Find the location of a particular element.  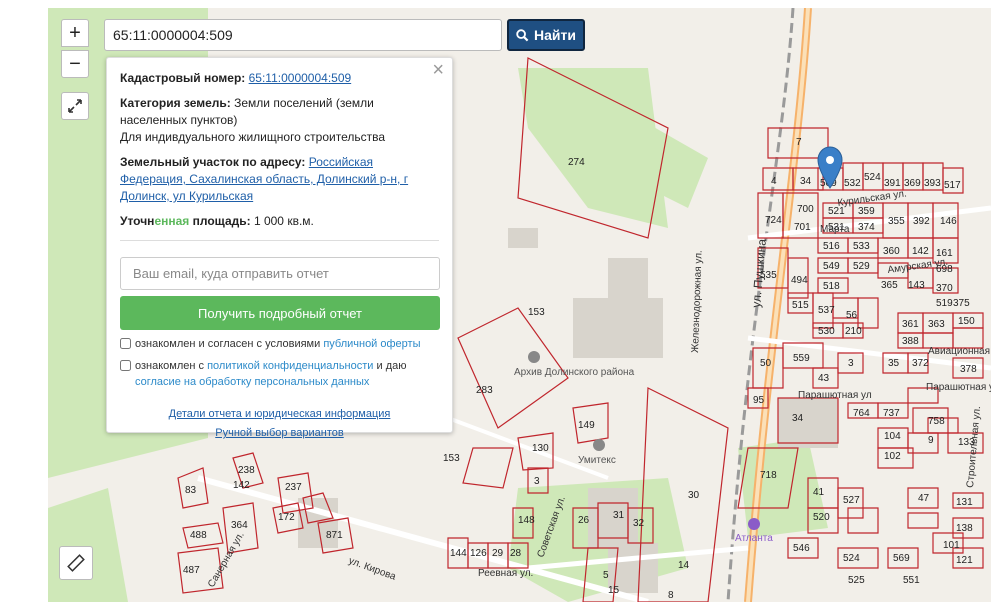

parcel-label: 530 is located at coordinates (826, 331).